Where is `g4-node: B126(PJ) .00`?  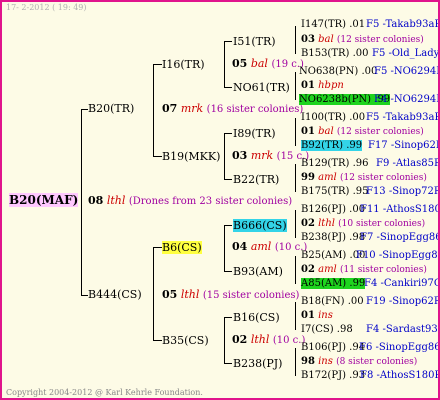 g4-node: B126(PJ) .00 is located at coordinates (333, 209).